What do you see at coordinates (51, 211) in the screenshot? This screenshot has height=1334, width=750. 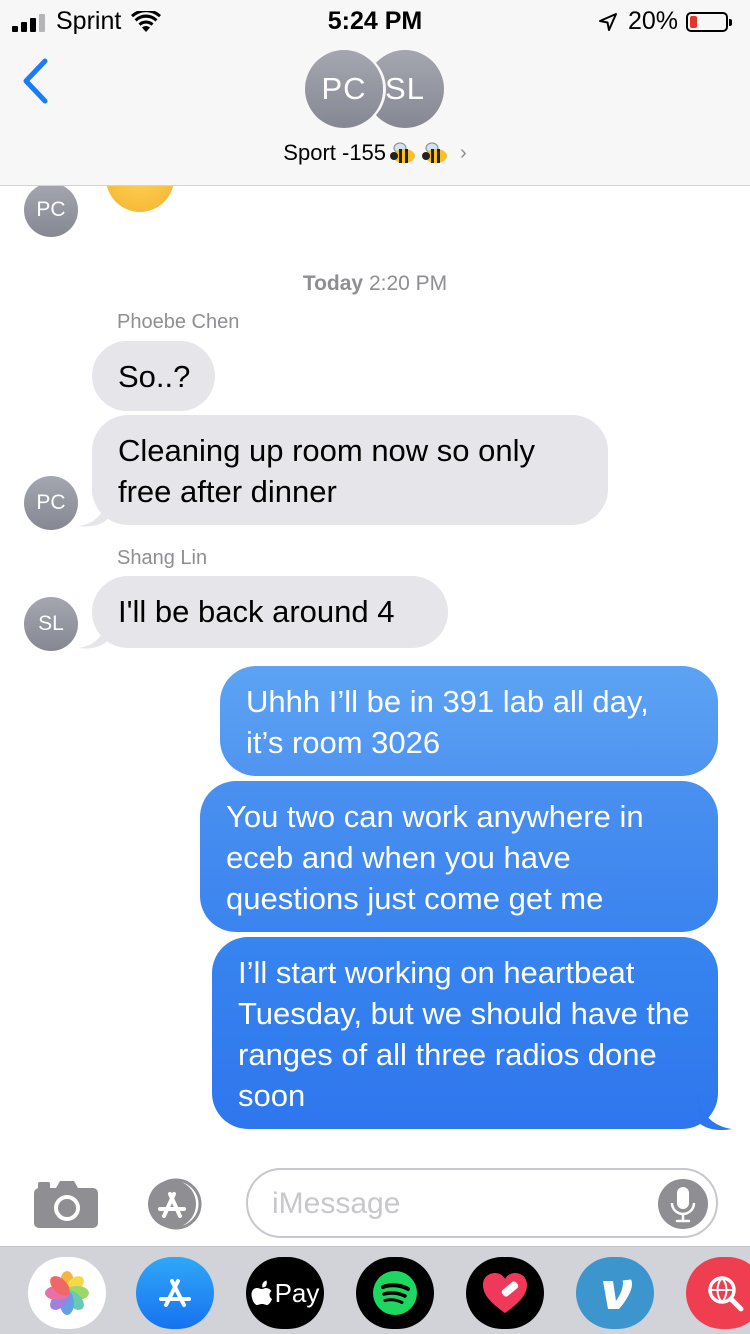 I see `avatar-pc-top: PC` at bounding box center [51, 211].